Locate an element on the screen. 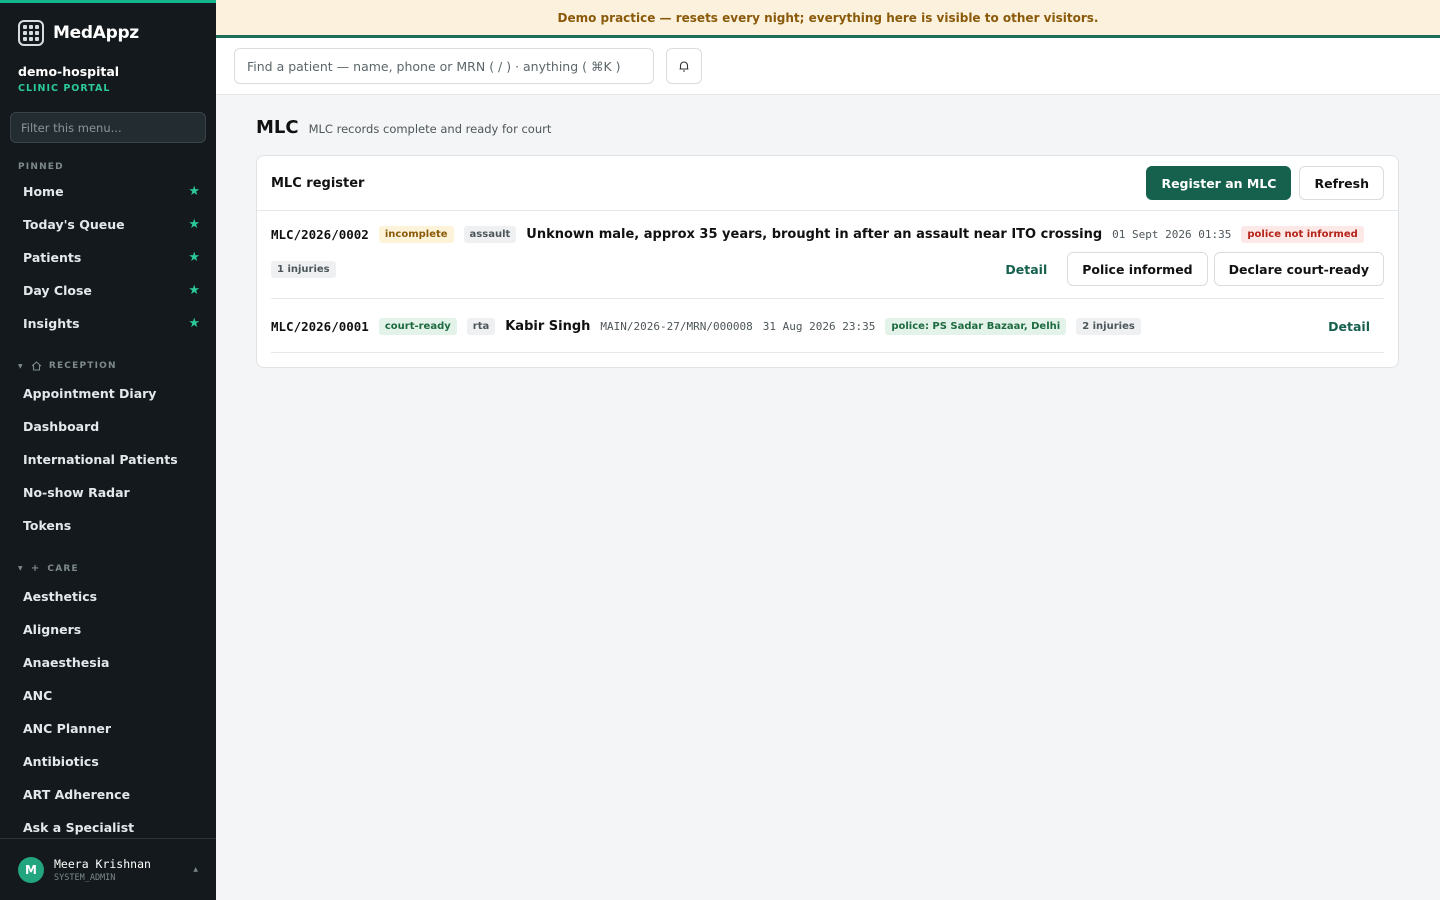  sidebar-item-label: Home is located at coordinates (43, 191).